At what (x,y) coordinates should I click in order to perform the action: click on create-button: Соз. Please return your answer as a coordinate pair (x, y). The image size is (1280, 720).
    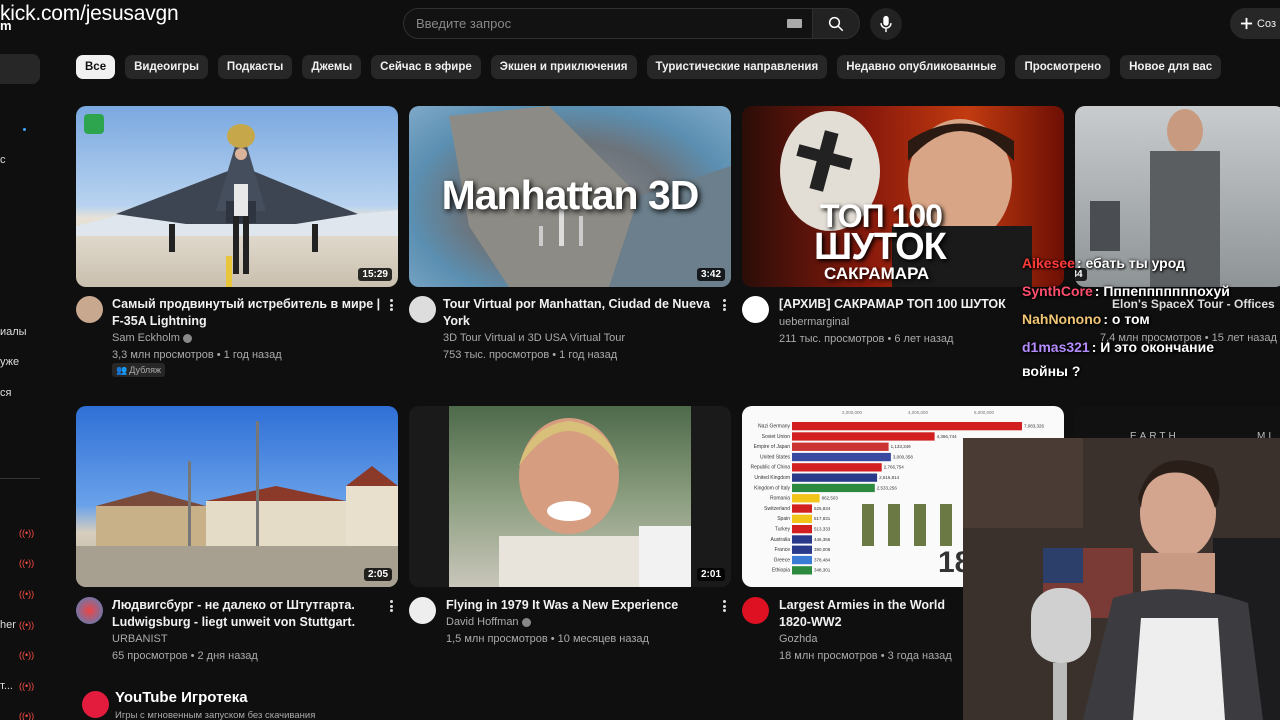
    Looking at the image, I should click on (1255, 23).